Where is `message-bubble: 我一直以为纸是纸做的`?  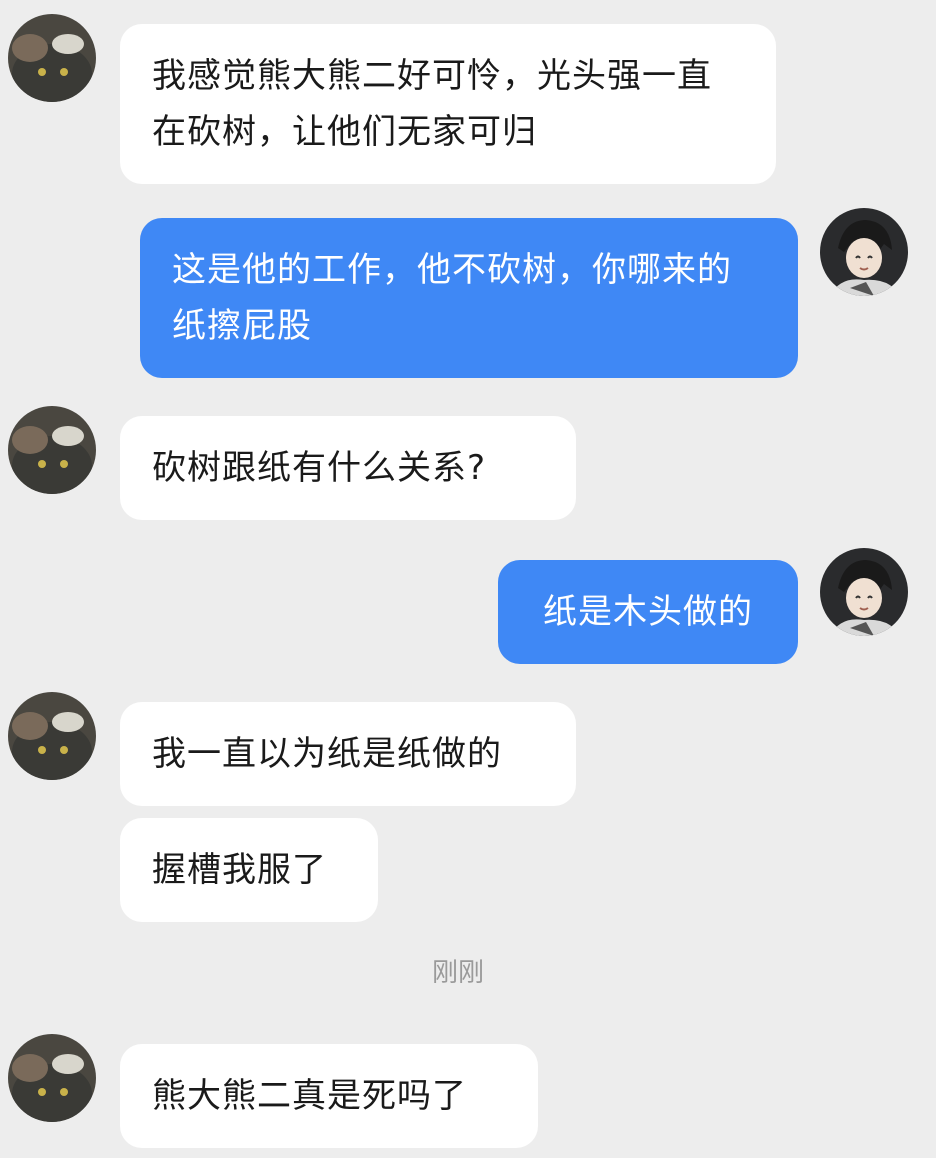 message-bubble: 我一直以为纸是纸做的 is located at coordinates (348, 754).